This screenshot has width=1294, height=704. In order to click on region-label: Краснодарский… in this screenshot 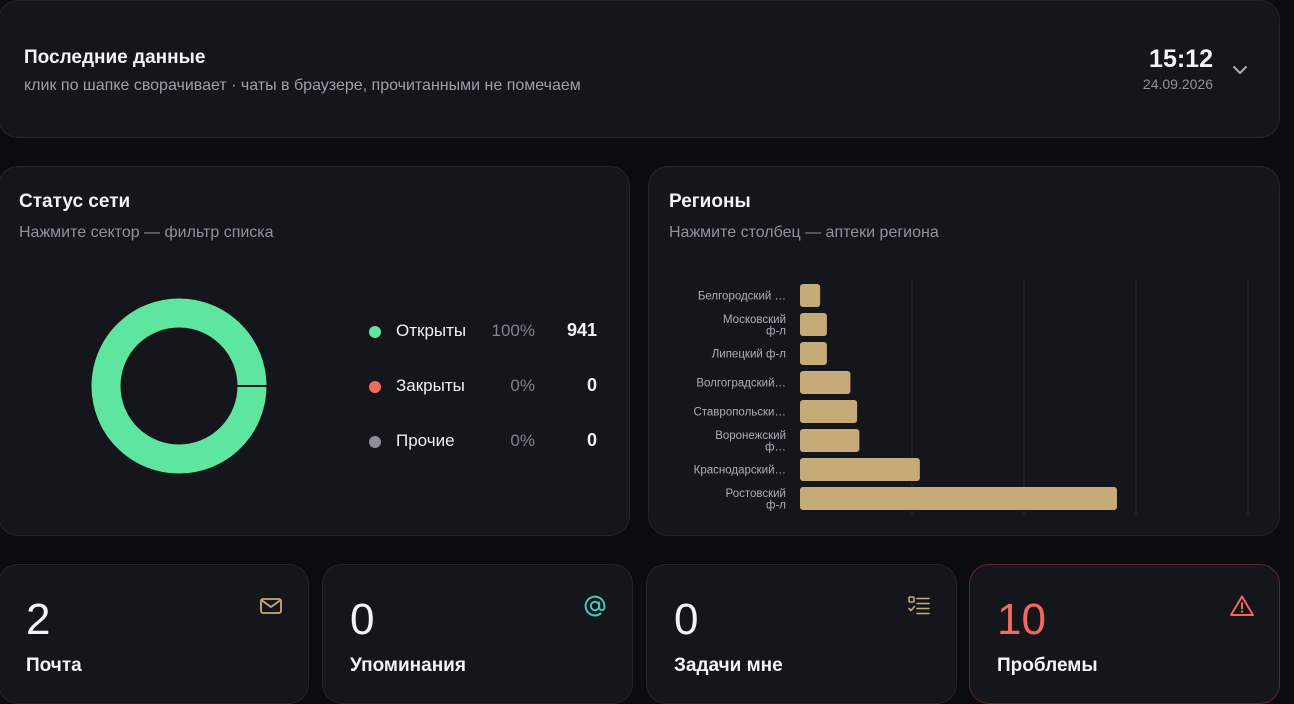, I will do `click(740, 471)`.